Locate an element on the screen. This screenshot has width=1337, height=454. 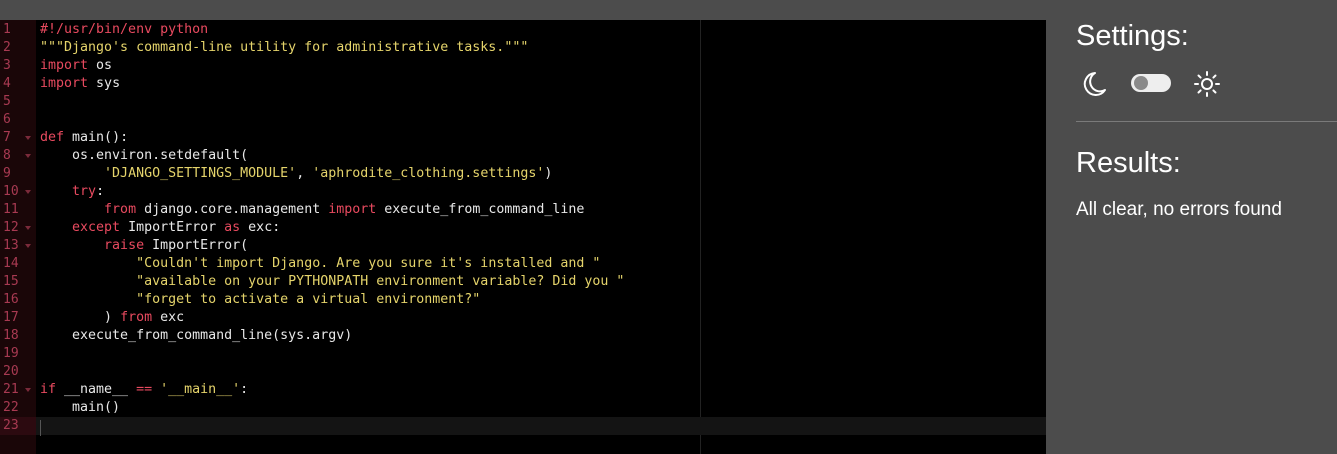
code-text: import sys is located at coordinates (80, 83).